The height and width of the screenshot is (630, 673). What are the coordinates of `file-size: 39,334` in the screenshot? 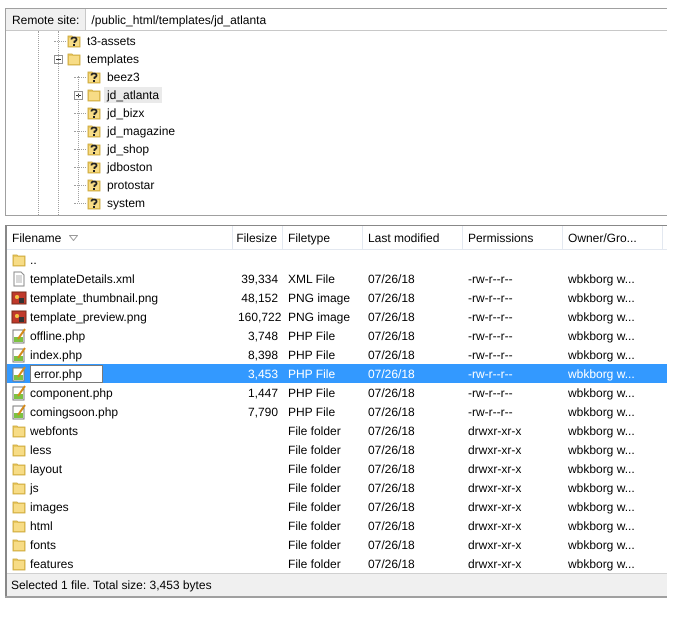 It's located at (259, 279).